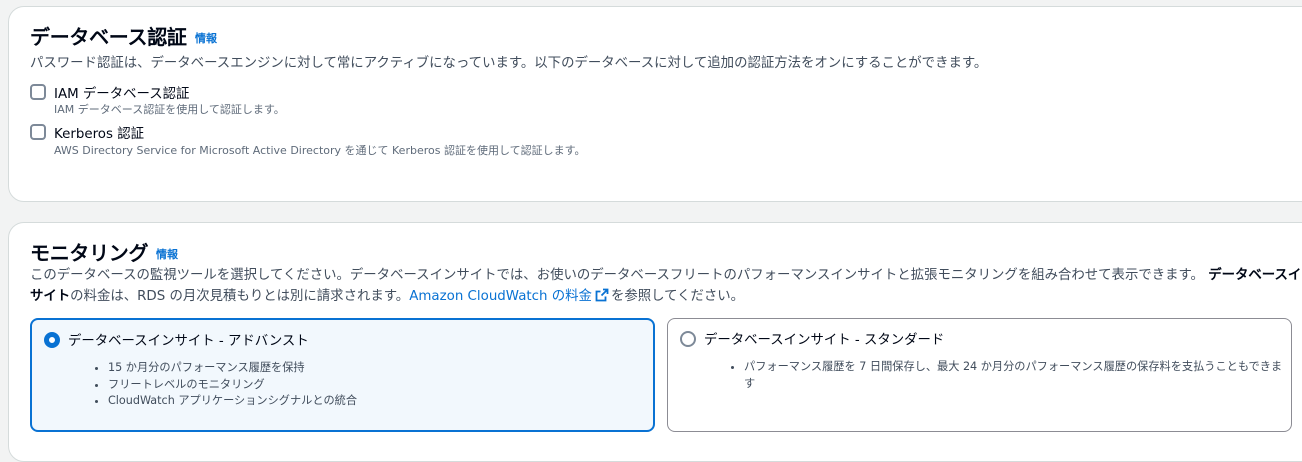  I want to click on kerberos-auth-checkbox, so click(38, 132).